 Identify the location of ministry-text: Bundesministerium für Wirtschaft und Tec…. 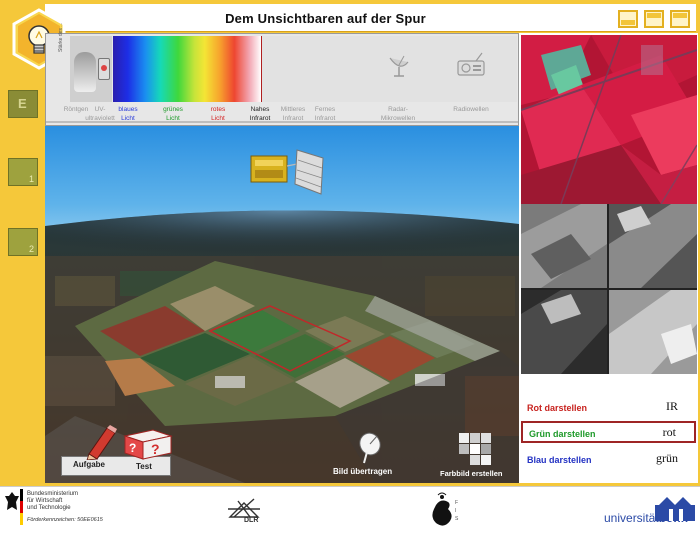
(53, 501).